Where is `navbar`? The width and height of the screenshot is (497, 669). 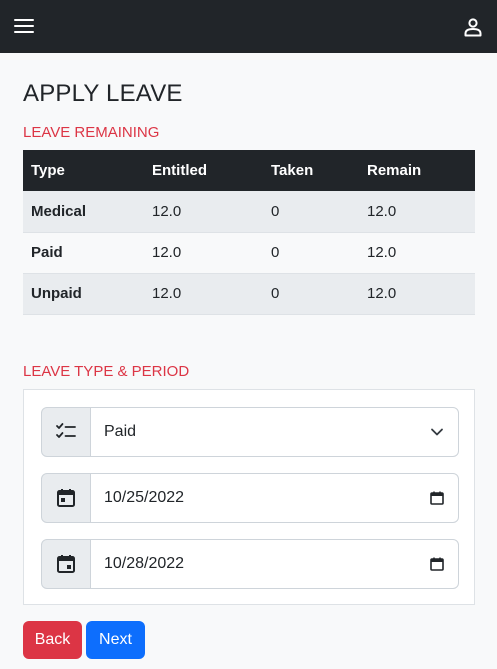
navbar is located at coordinates (248, 26).